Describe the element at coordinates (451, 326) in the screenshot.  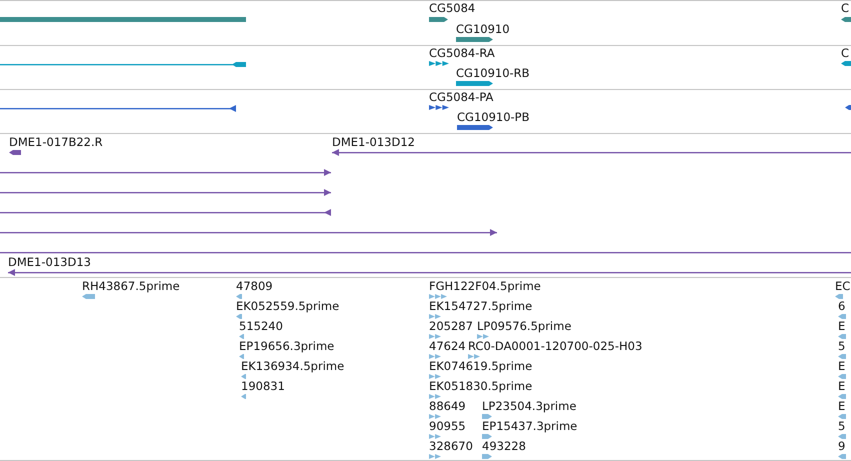
I see `feature-label: 205287` at that location.